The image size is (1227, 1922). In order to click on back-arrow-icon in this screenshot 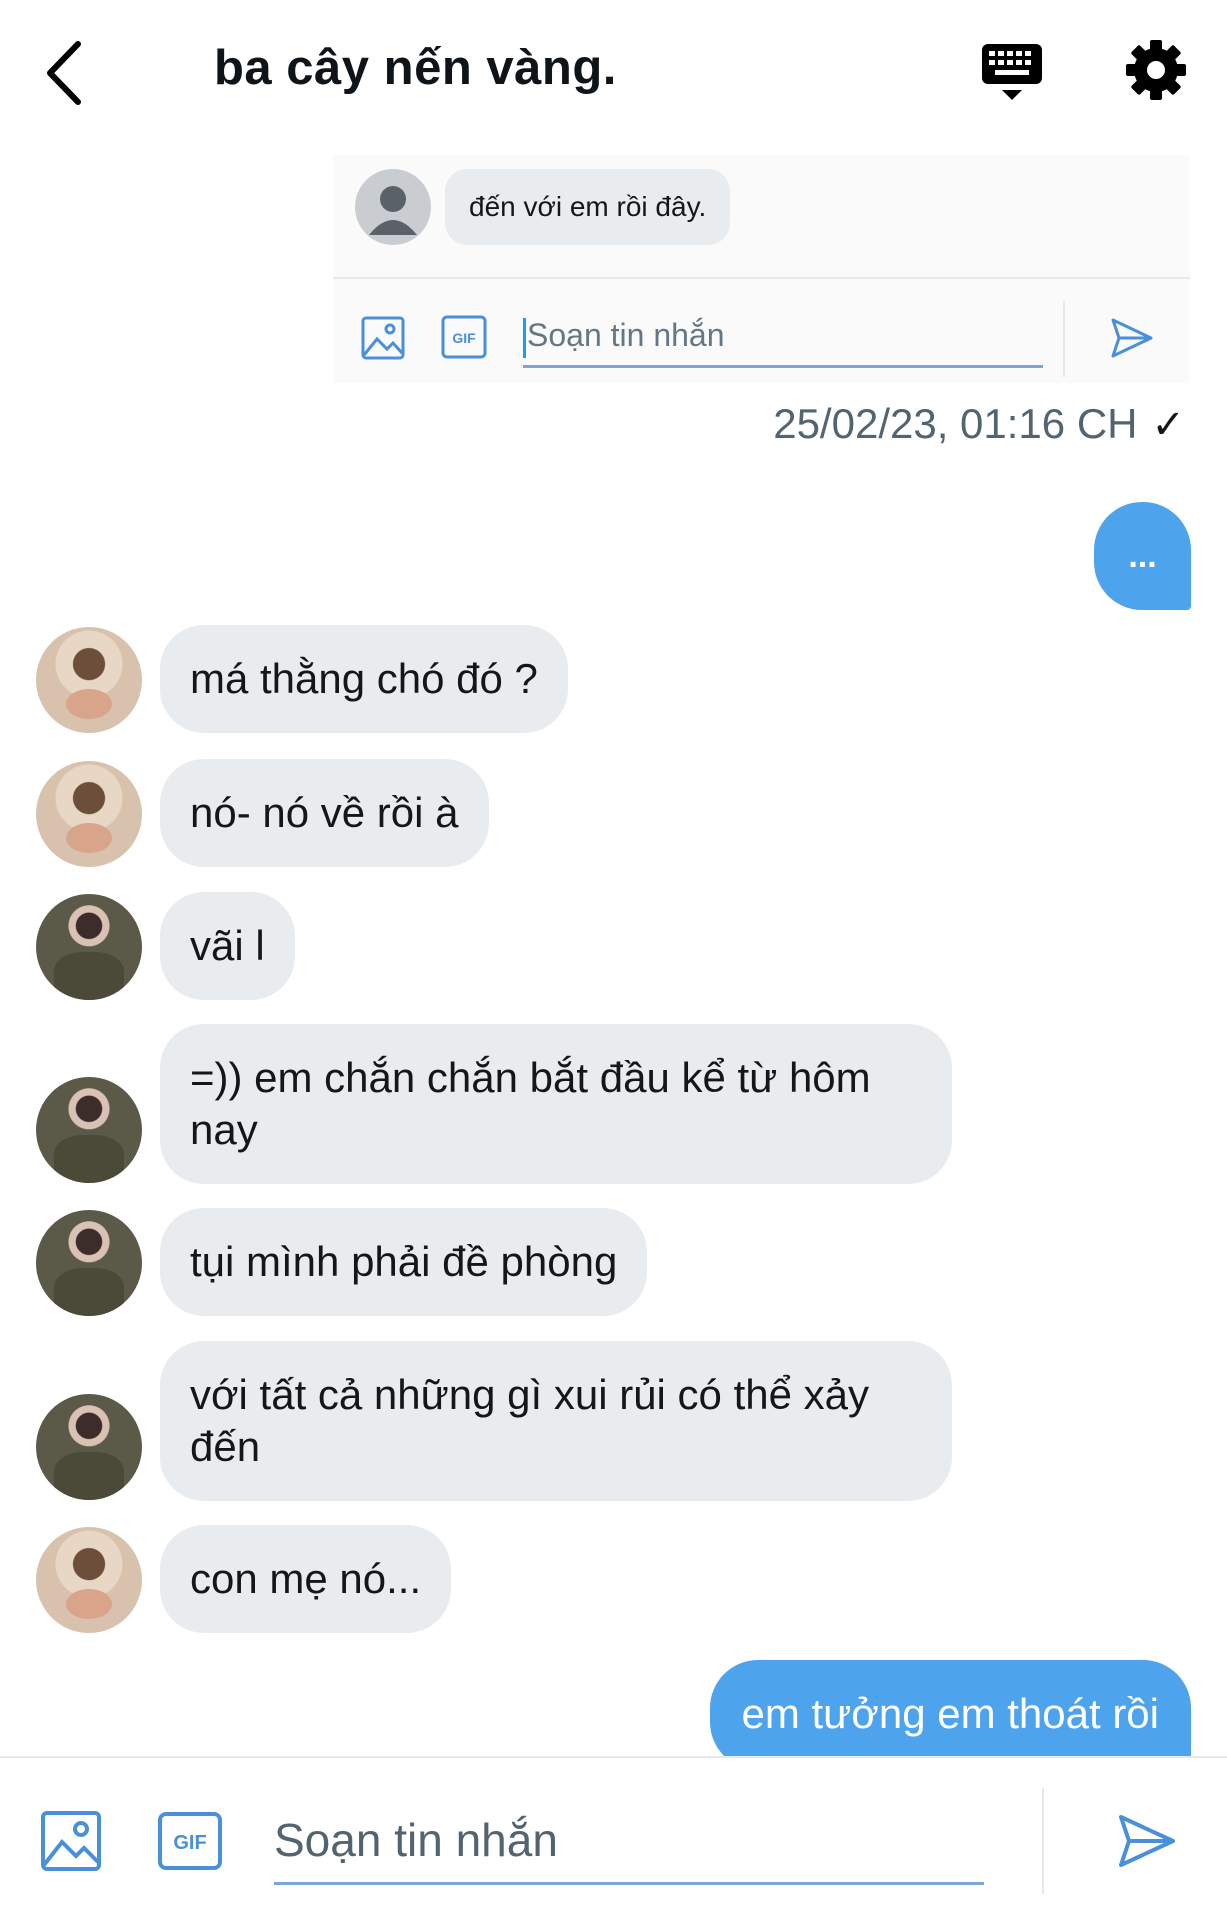, I will do `click(65, 73)`.